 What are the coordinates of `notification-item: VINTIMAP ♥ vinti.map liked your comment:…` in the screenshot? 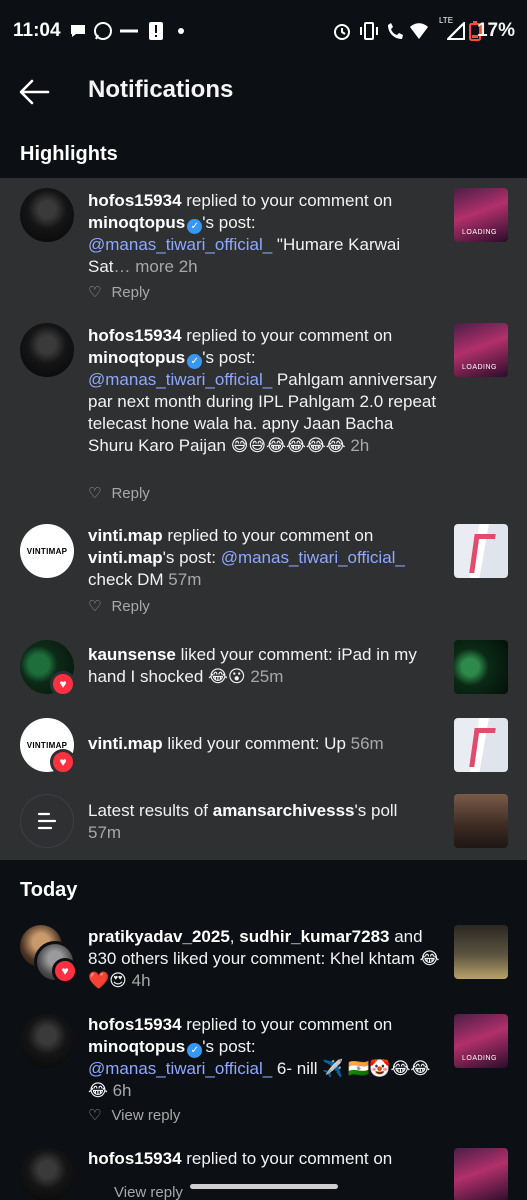 It's located at (263, 748).